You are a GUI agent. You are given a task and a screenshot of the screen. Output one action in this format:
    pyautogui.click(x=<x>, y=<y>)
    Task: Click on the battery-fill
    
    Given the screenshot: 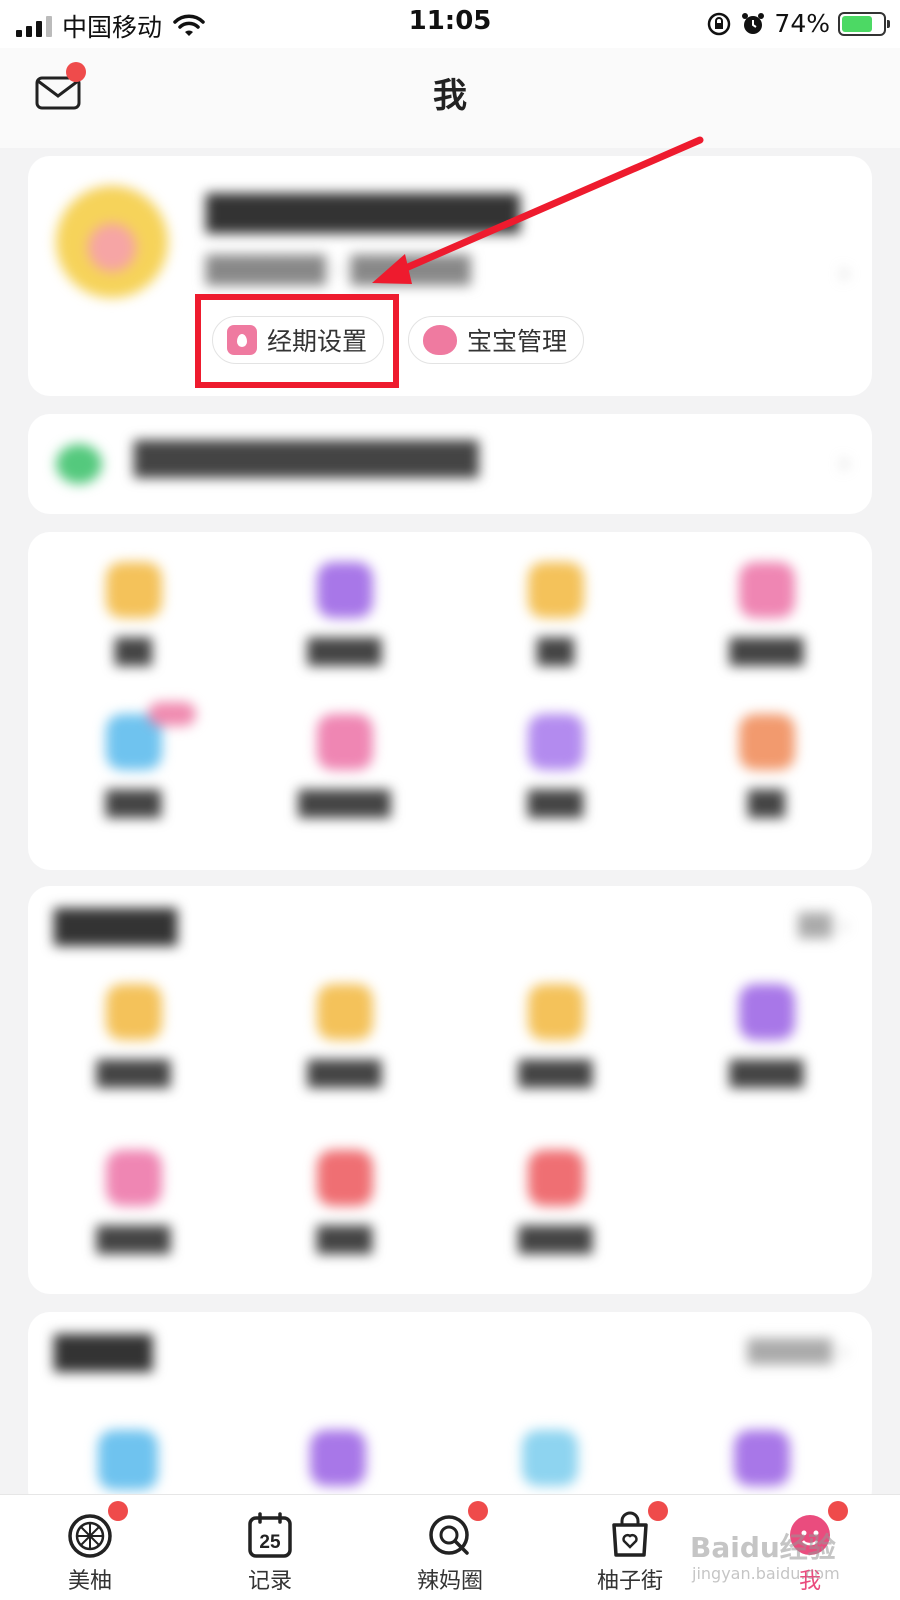 What is the action you would take?
    pyautogui.click(x=857, y=23)
    